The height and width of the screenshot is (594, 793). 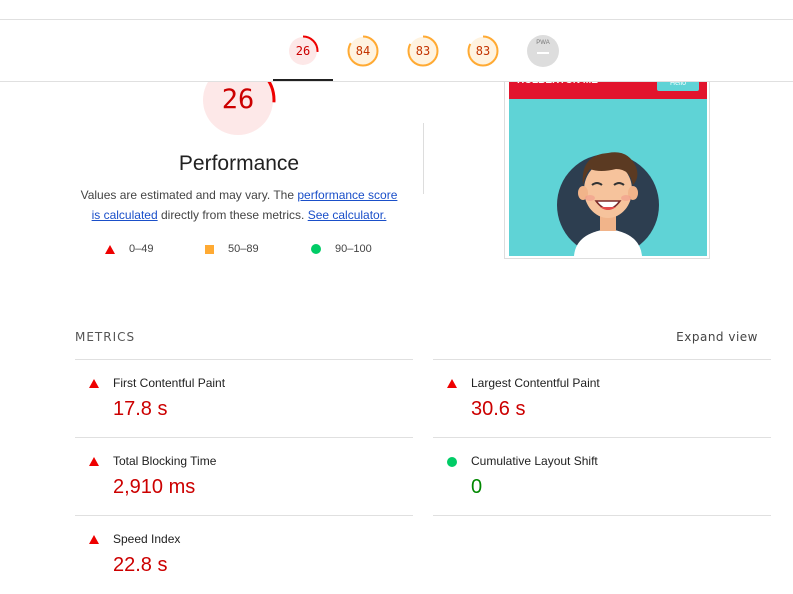 I want to click on metric-divider, so click(x=602, y=515).